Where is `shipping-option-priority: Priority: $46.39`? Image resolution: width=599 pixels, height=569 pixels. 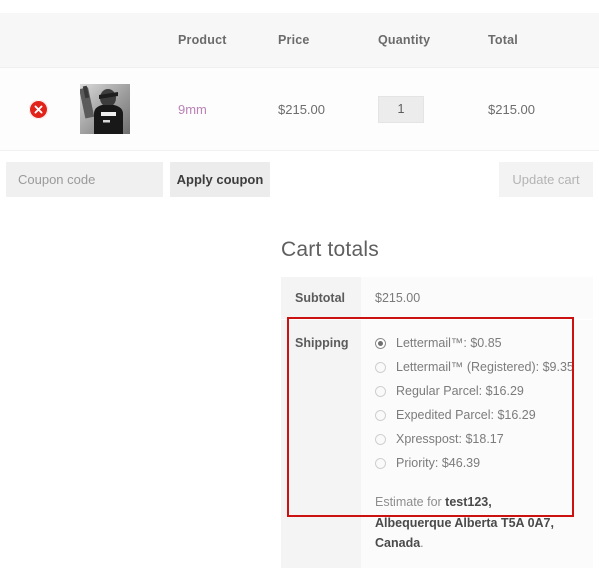 shipping-option-priority: Priority: $46.39 is located at coordinates (484, 463).